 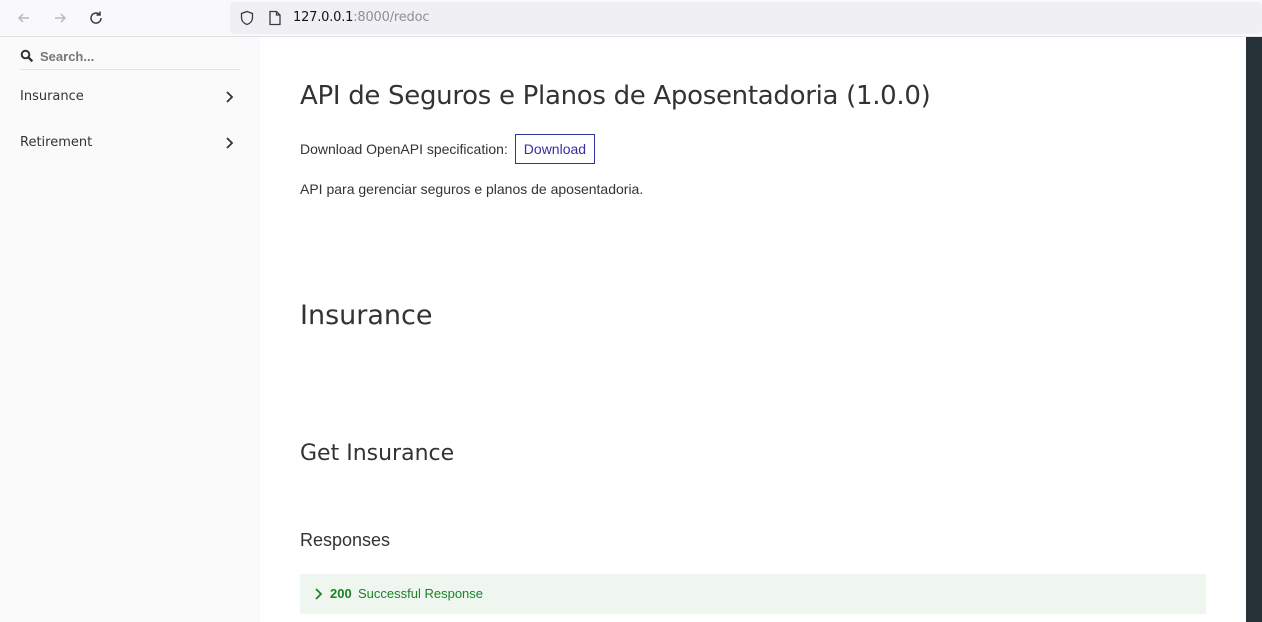 I want to click on reload-button, so click(x=96, y=18).